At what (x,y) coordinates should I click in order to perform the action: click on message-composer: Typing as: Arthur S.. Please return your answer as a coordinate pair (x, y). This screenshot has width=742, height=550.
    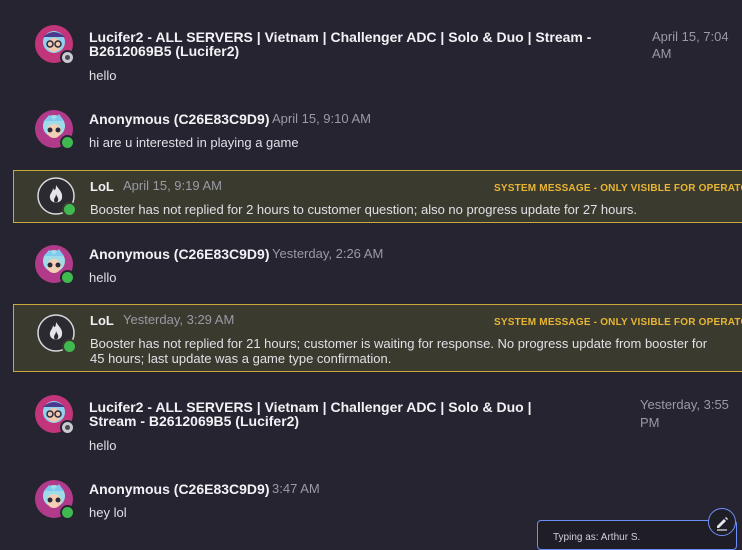
    Looking at the image, I should click on (637, 535).